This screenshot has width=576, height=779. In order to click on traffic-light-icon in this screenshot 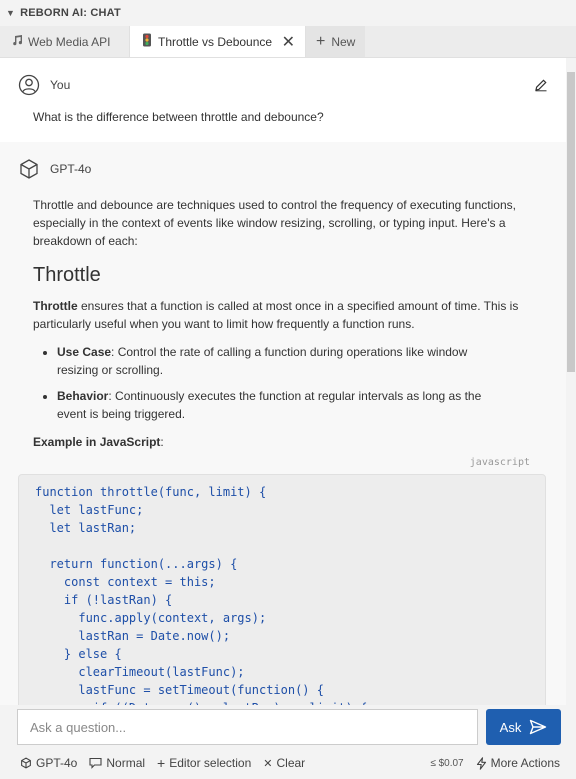, I will do `click(147, 41)`.